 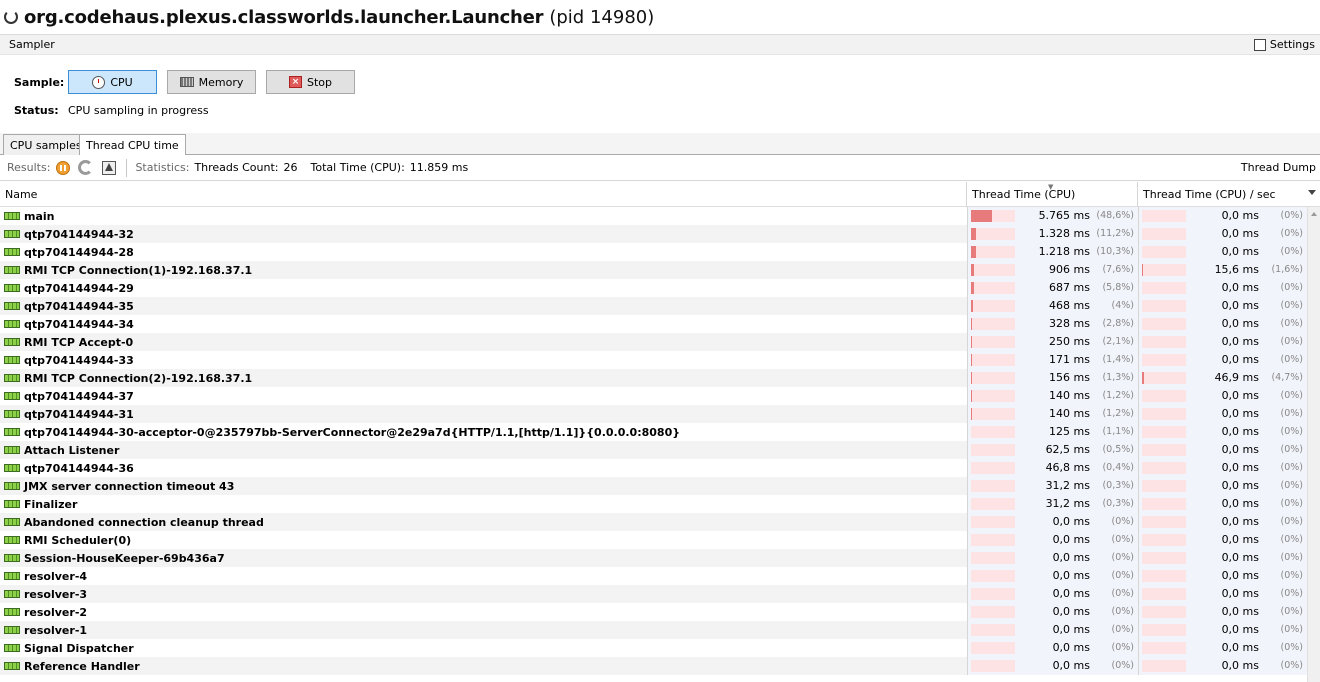 I want to click on table-row: qtp704144944-31 140 ms (1,2%) 0,0 ms (0%), so click(x=653, y=414).